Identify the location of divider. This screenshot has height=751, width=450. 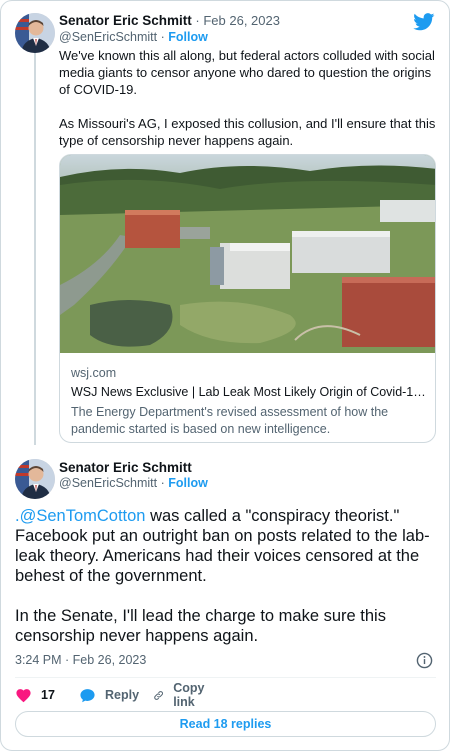
(225, 677).